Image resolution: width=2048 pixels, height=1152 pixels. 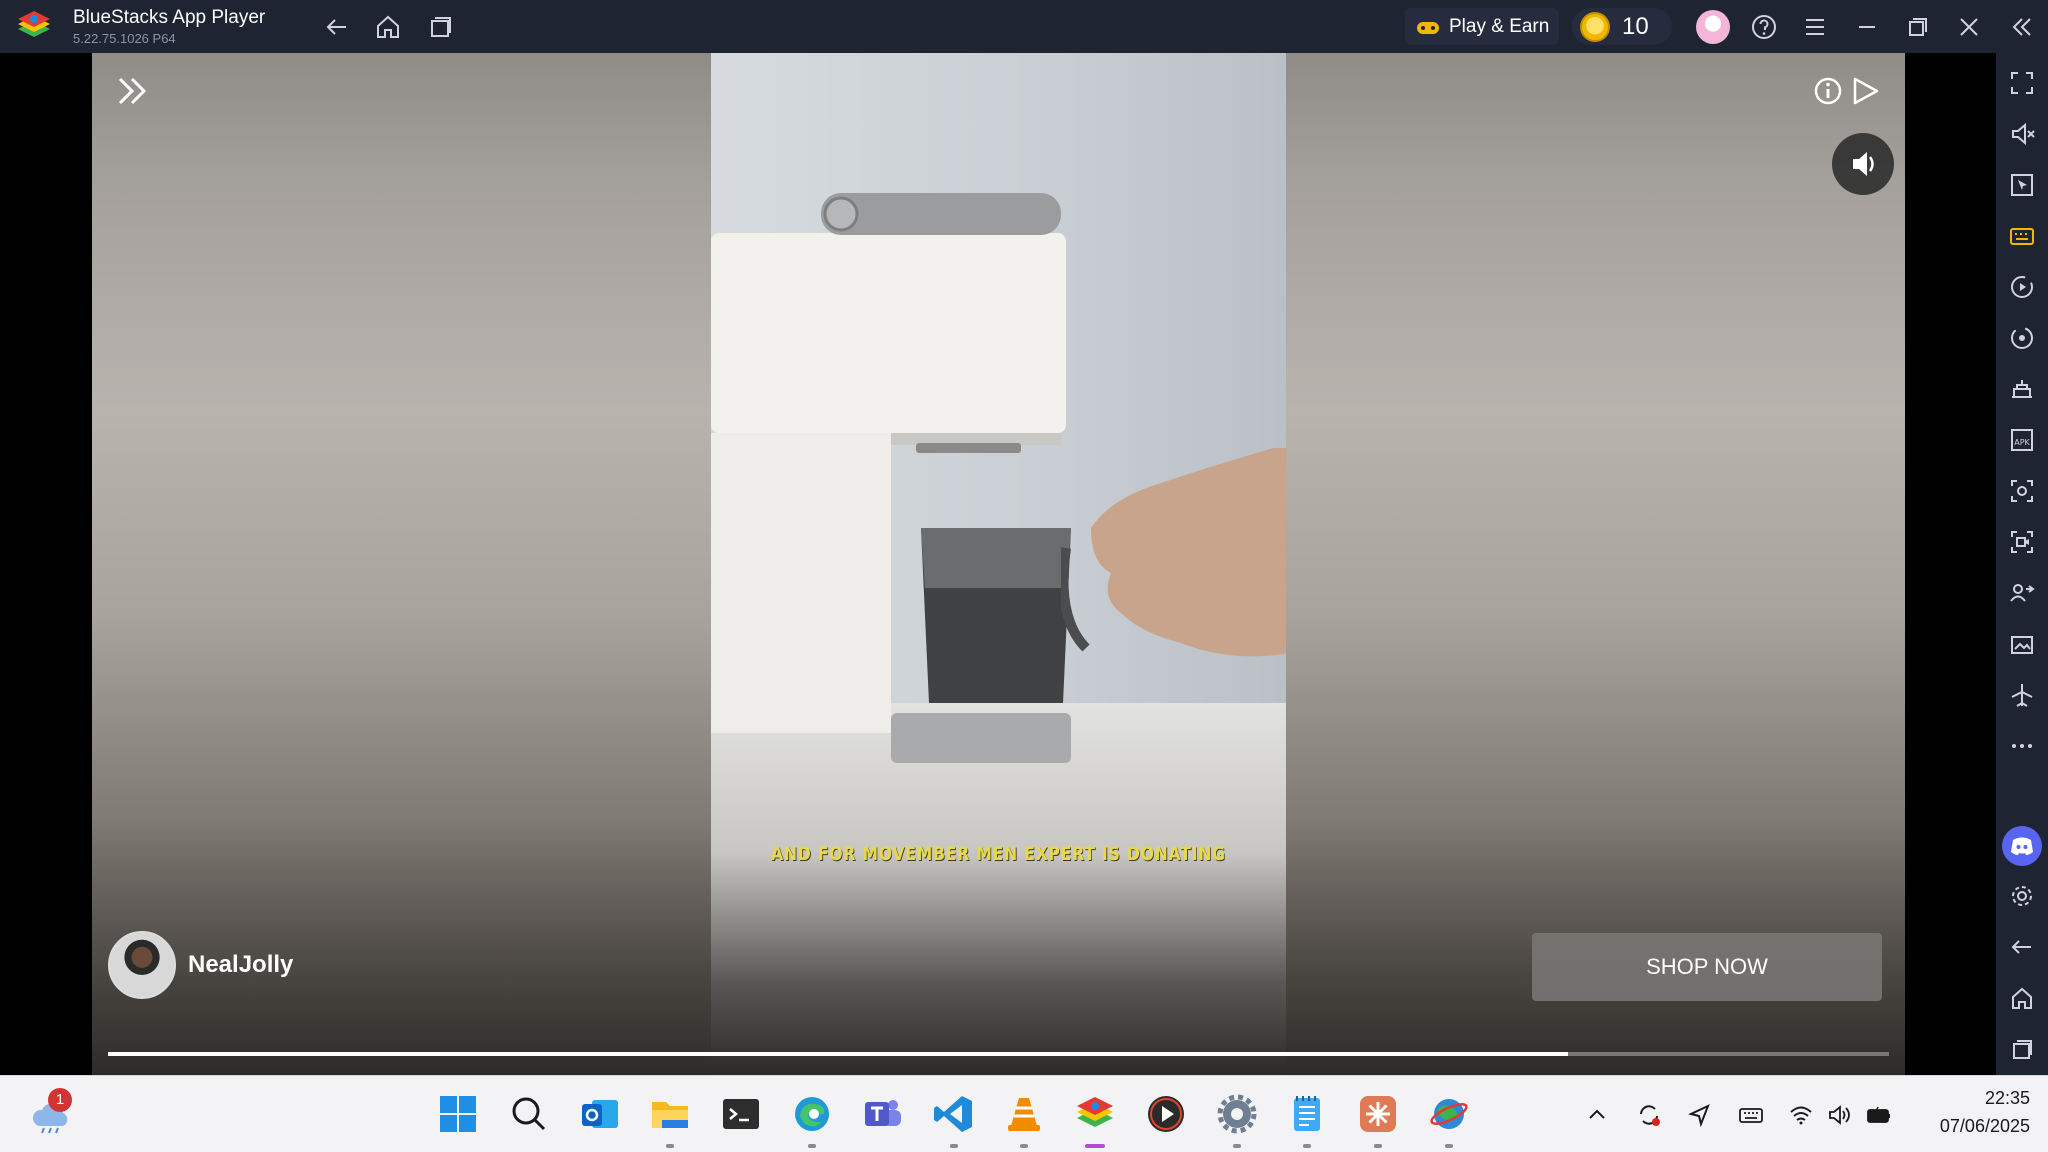 What do you see at coordinates (2022, 134) in the screenshot?
I see `volume-mute-icon` at bounding box center [2022, 134].